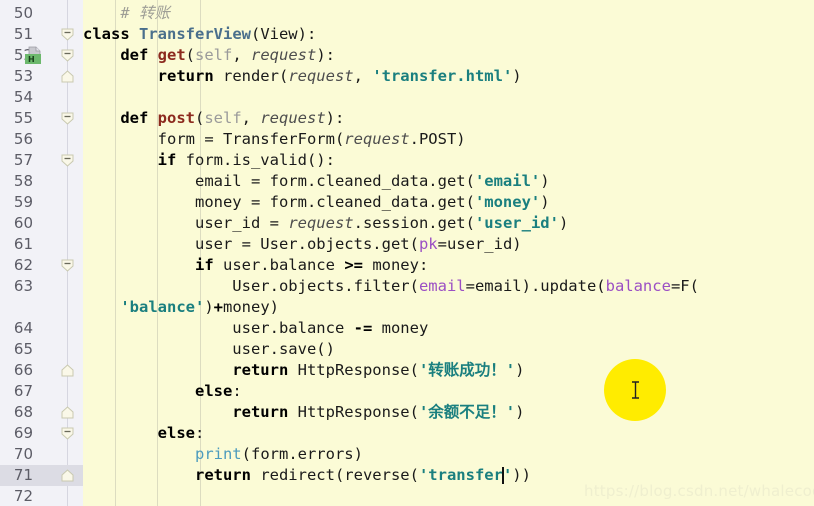  Describe the element at coordinates (27, 349) in the screenshot. I see `line-number-65: 65` at that location.